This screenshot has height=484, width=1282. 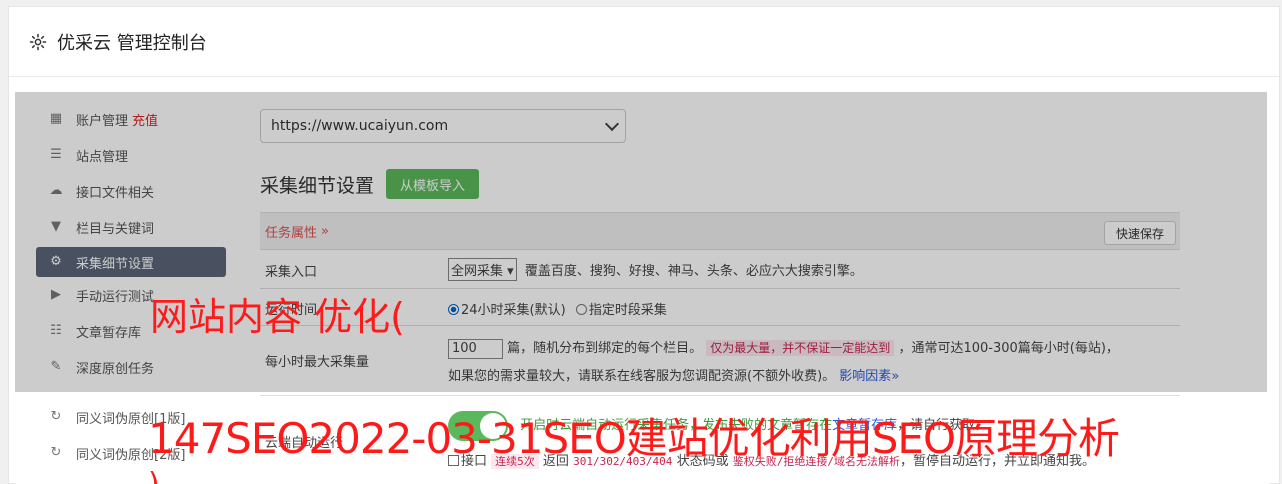 What do you see at coordinates (1008, 348) in the screenshot?
I see `max-desc2: ，通常可达100-300篇每小时(每站)，` at bounding box center [1008, 348].